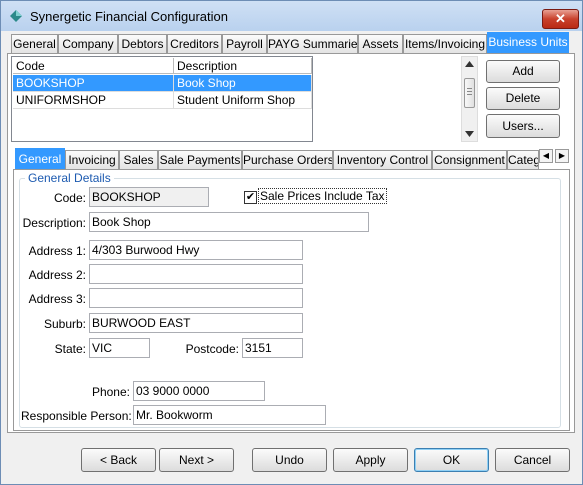 The width and height of the screenshot is (583, 485). What do you see at coordinates (291, 16) in the screenshot?
I see `title-bar: Synergetic Financial Configuration ✕` at bounding box center [291, 16].